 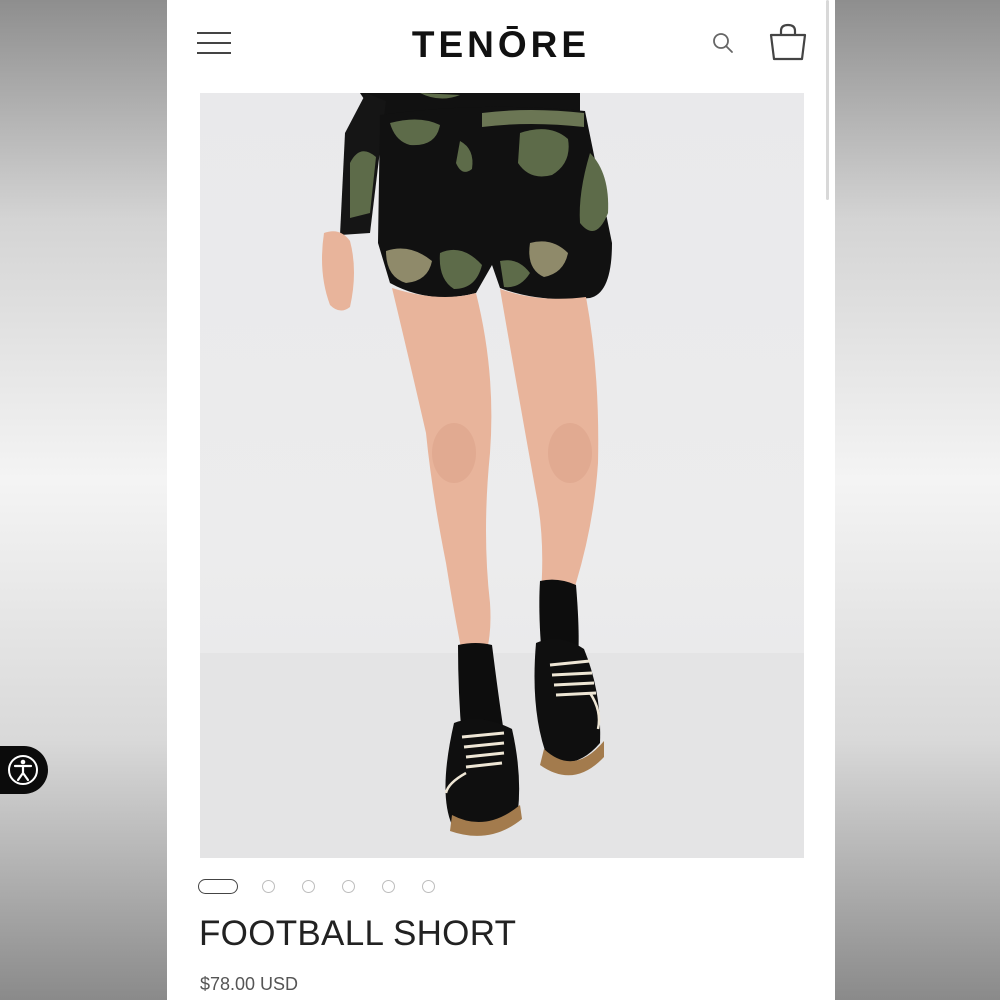 What do you see at coordinates (249, 984) in the screenshot?
I see `product-price: $78.00 USD` at bounding box center [249, 984].